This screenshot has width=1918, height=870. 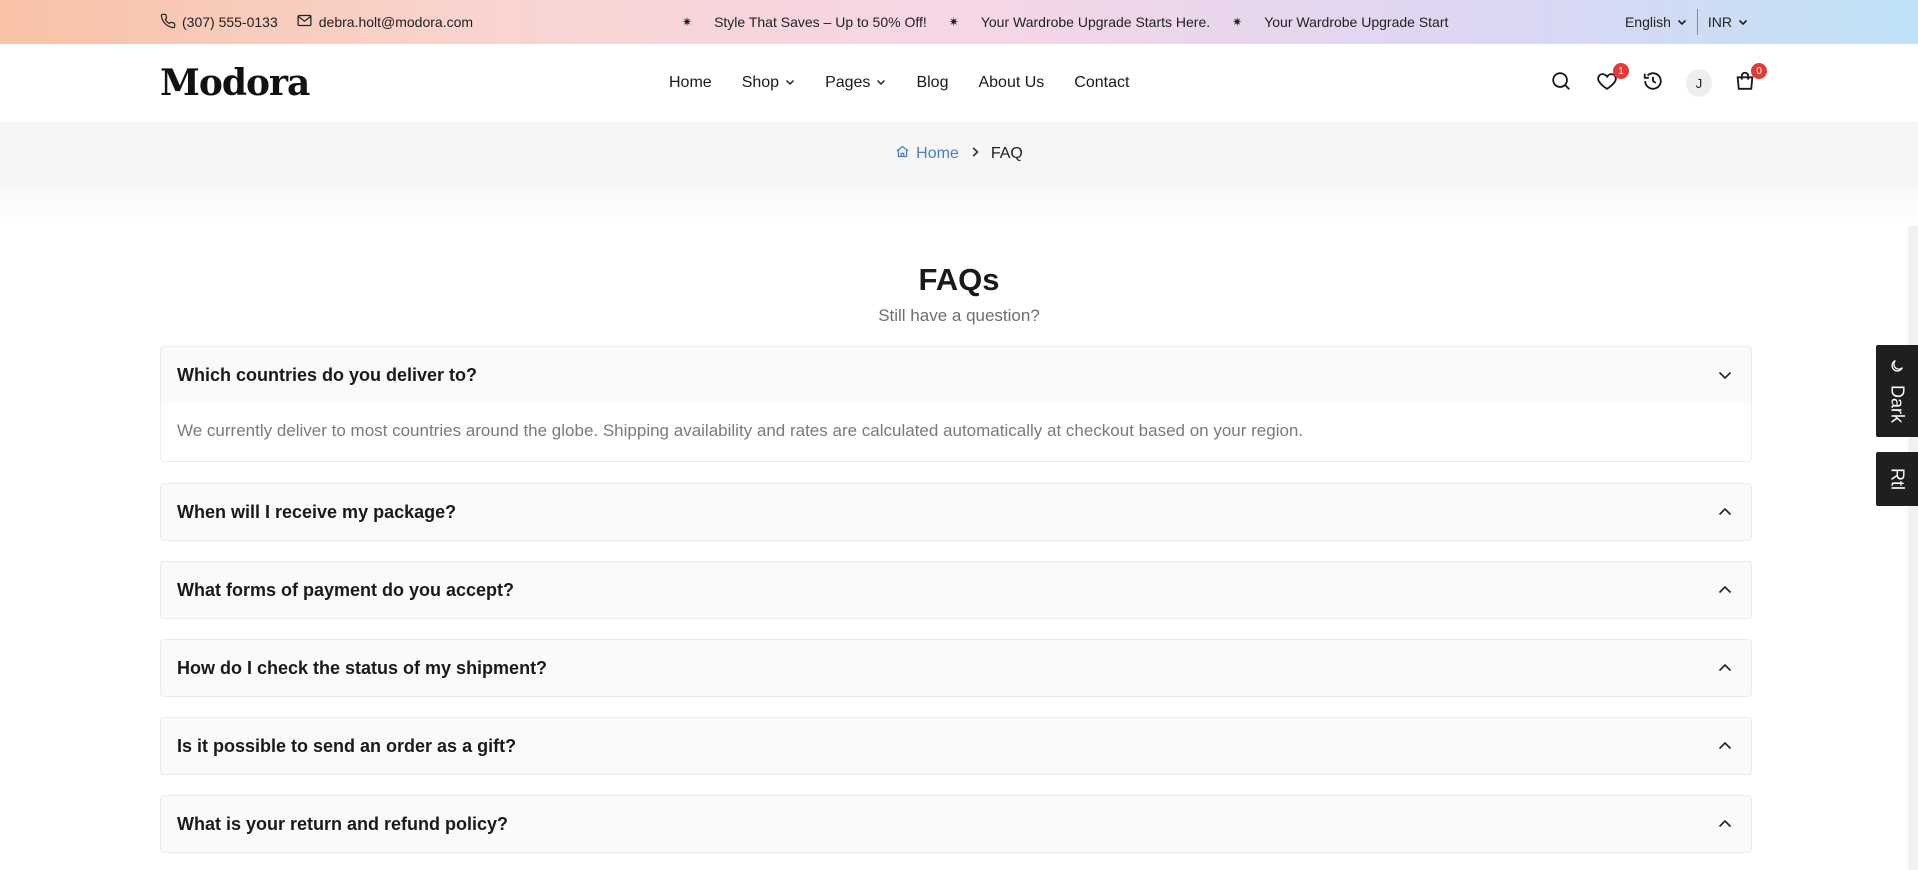 I want to click on main-nav: Home Shop Pages Blog About Us Contact, so click(x=899, y=83).